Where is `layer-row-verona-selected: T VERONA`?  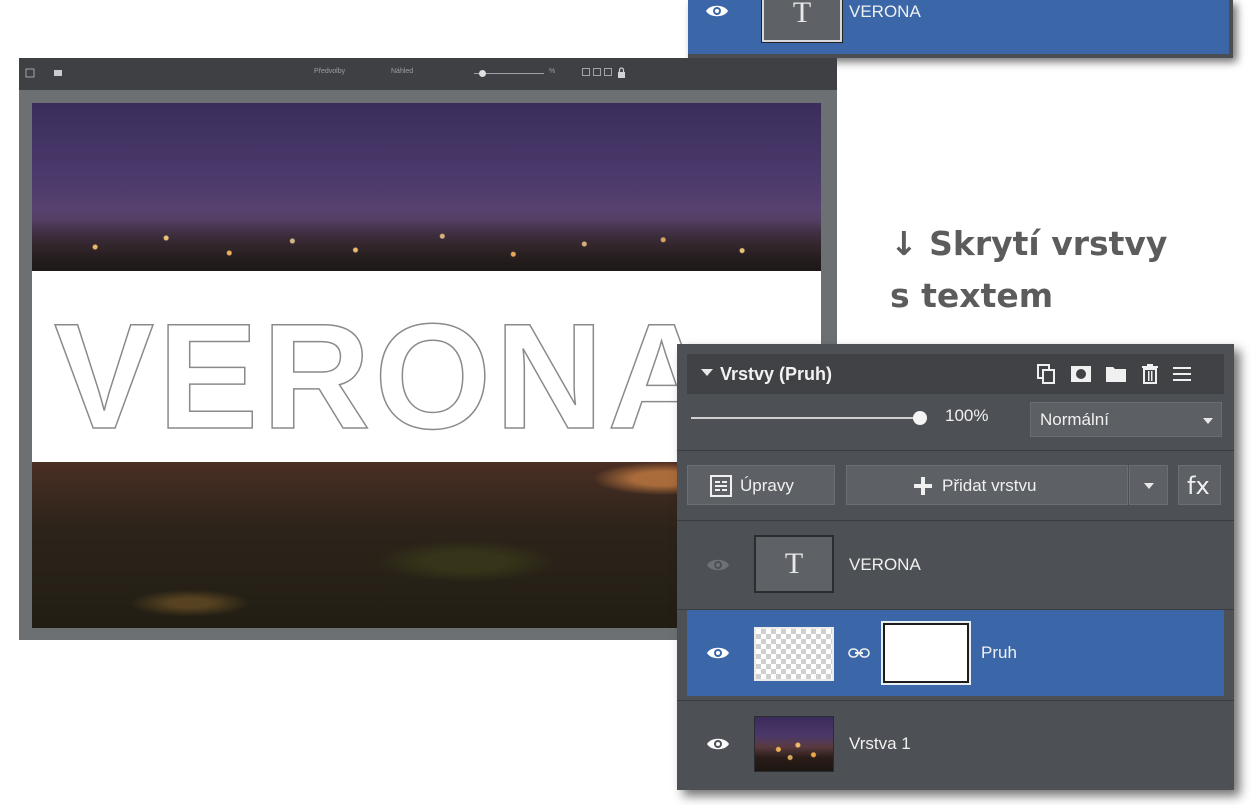 layer-row-verona-selected: T VERONA is located at coordinates (958, 27).